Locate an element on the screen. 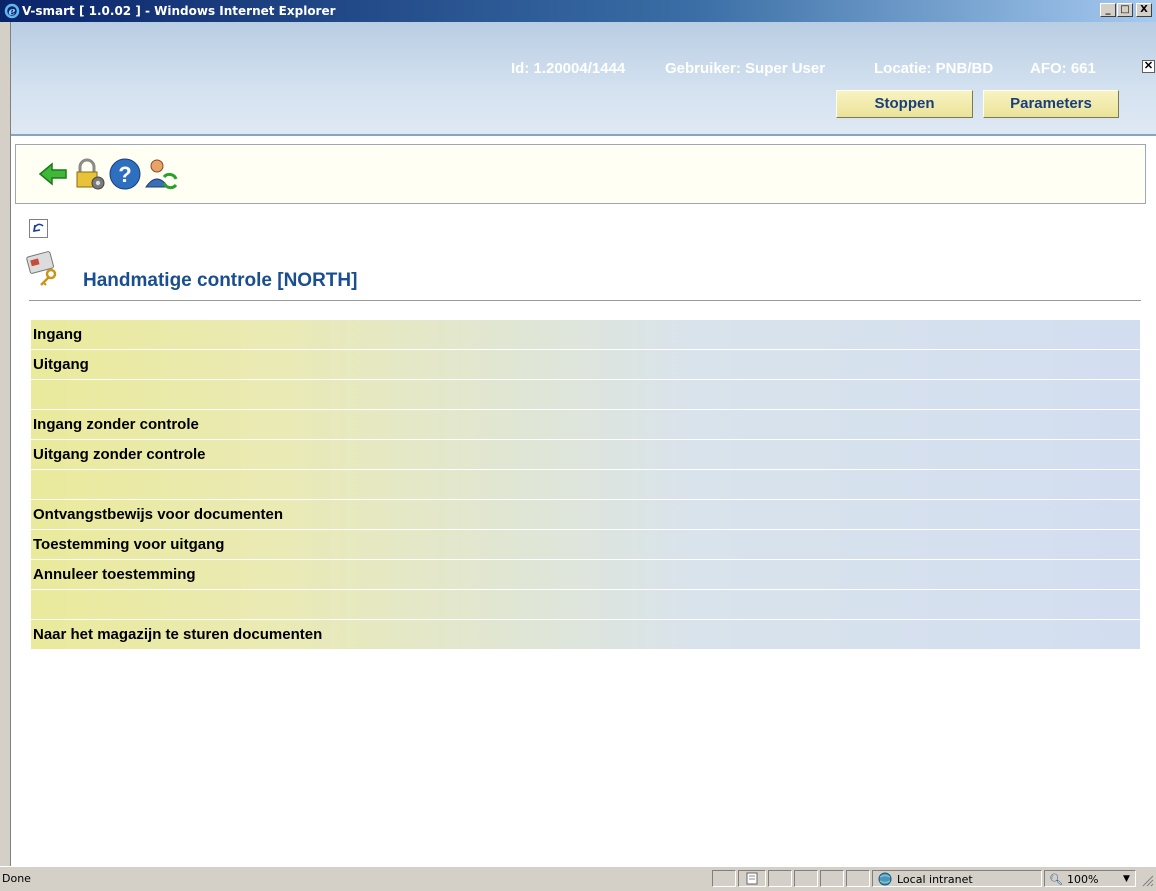 This screenshot has height=891, width=1156. menu-item-magazijn-documenten: Naar het magazijn te sturen documenten is located at coordinates (585, 634).